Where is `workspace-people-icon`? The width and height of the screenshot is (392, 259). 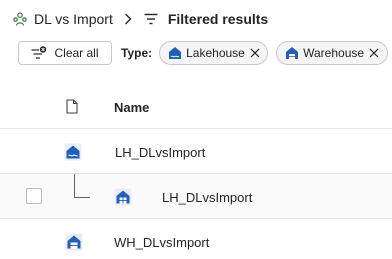
workspace-people-icon is located at coordinates (20, 19).